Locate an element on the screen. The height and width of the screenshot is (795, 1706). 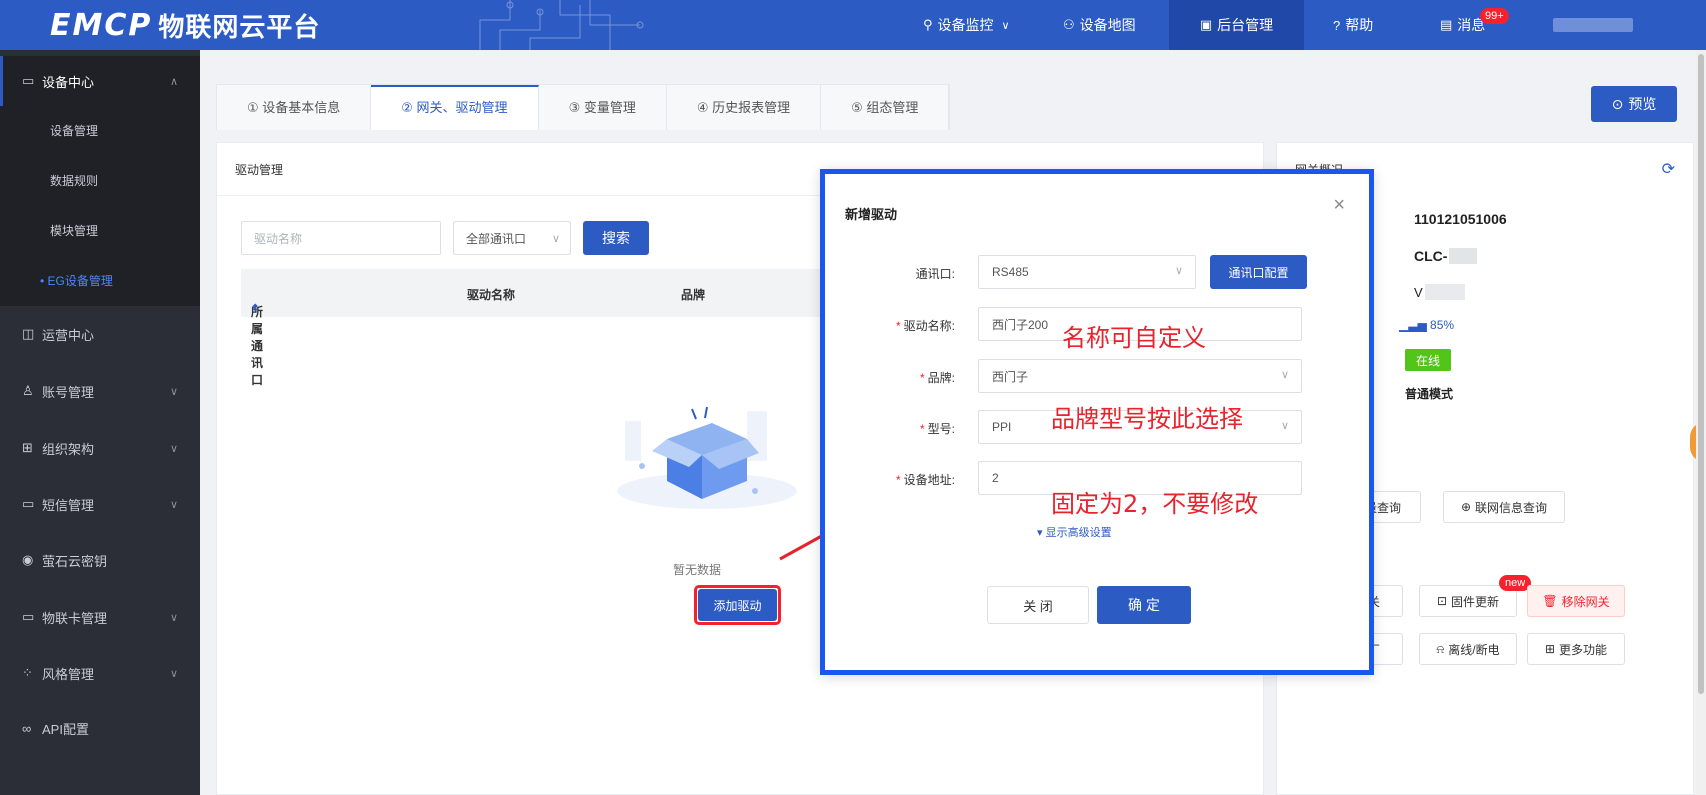
sidebar-section-style: ⁘ 风格管理 ∨ is located at coordinates (100, 673).